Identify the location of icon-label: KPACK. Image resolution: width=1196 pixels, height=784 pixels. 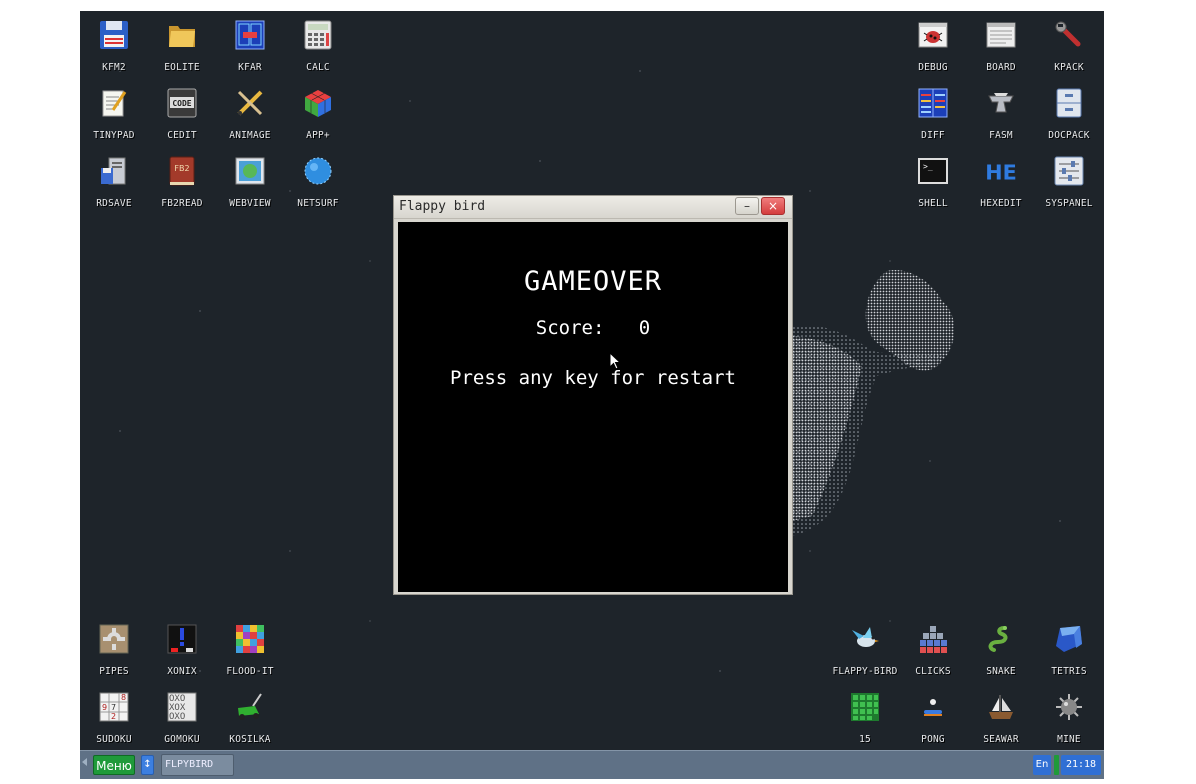
(1069, 67).